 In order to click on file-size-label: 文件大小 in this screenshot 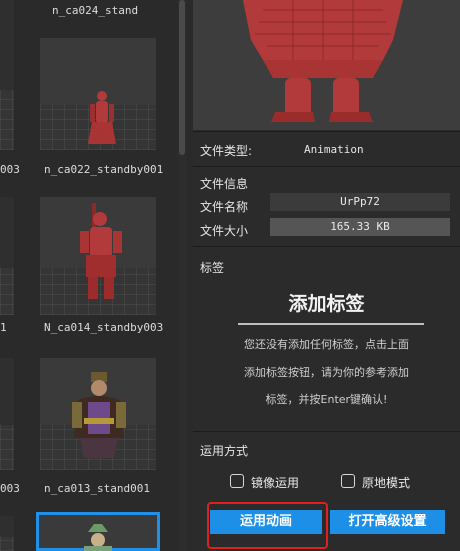, I will do `click(224, 231)`.